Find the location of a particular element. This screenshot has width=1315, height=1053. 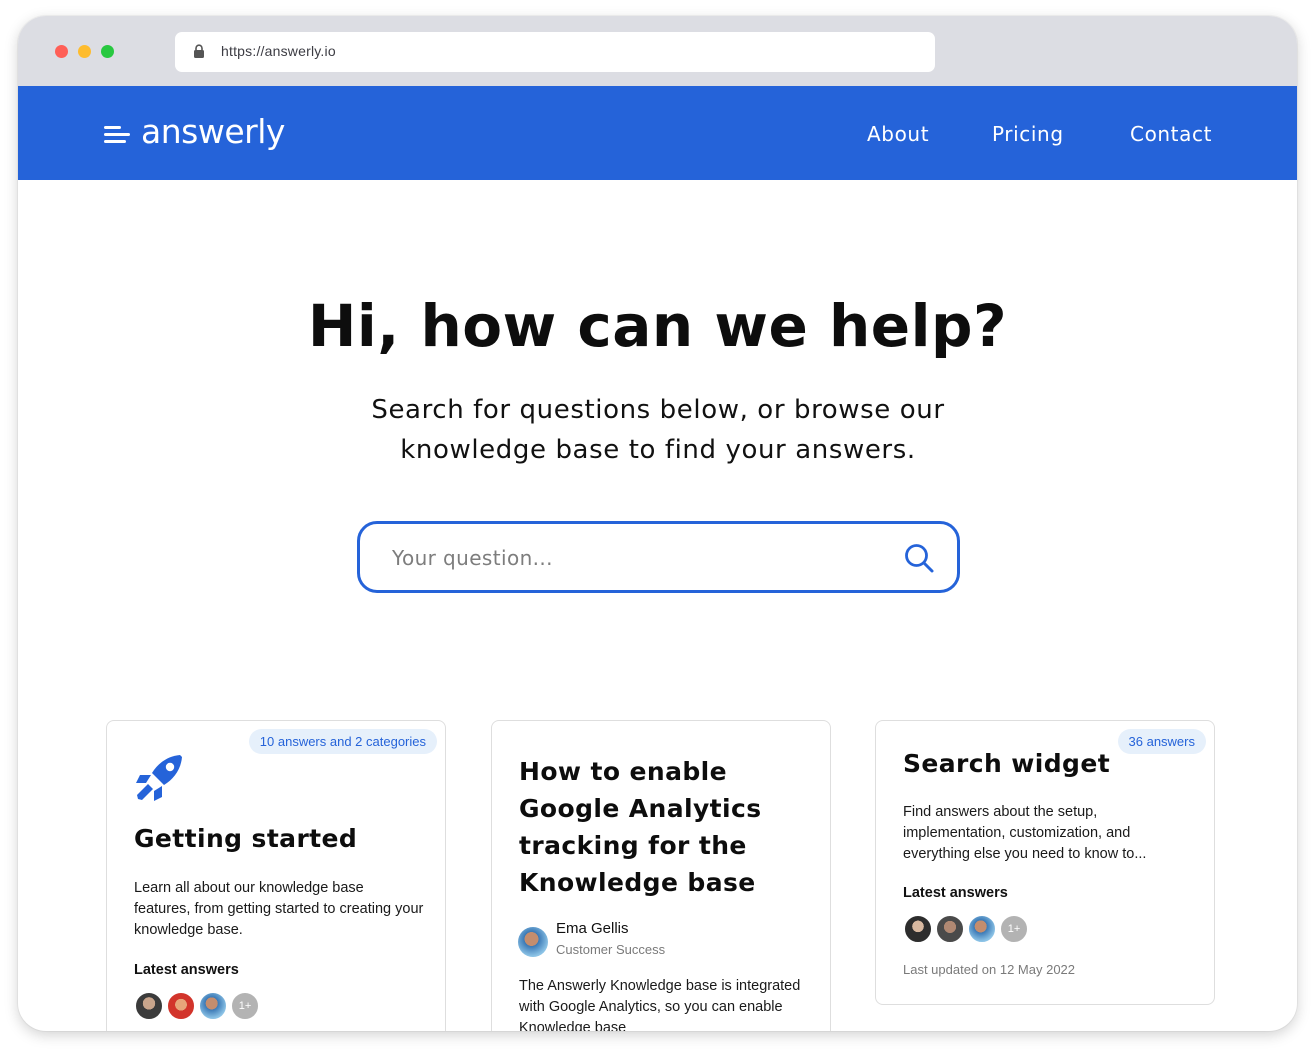

card-title: Search widget is located at coordinates (1007, 763).